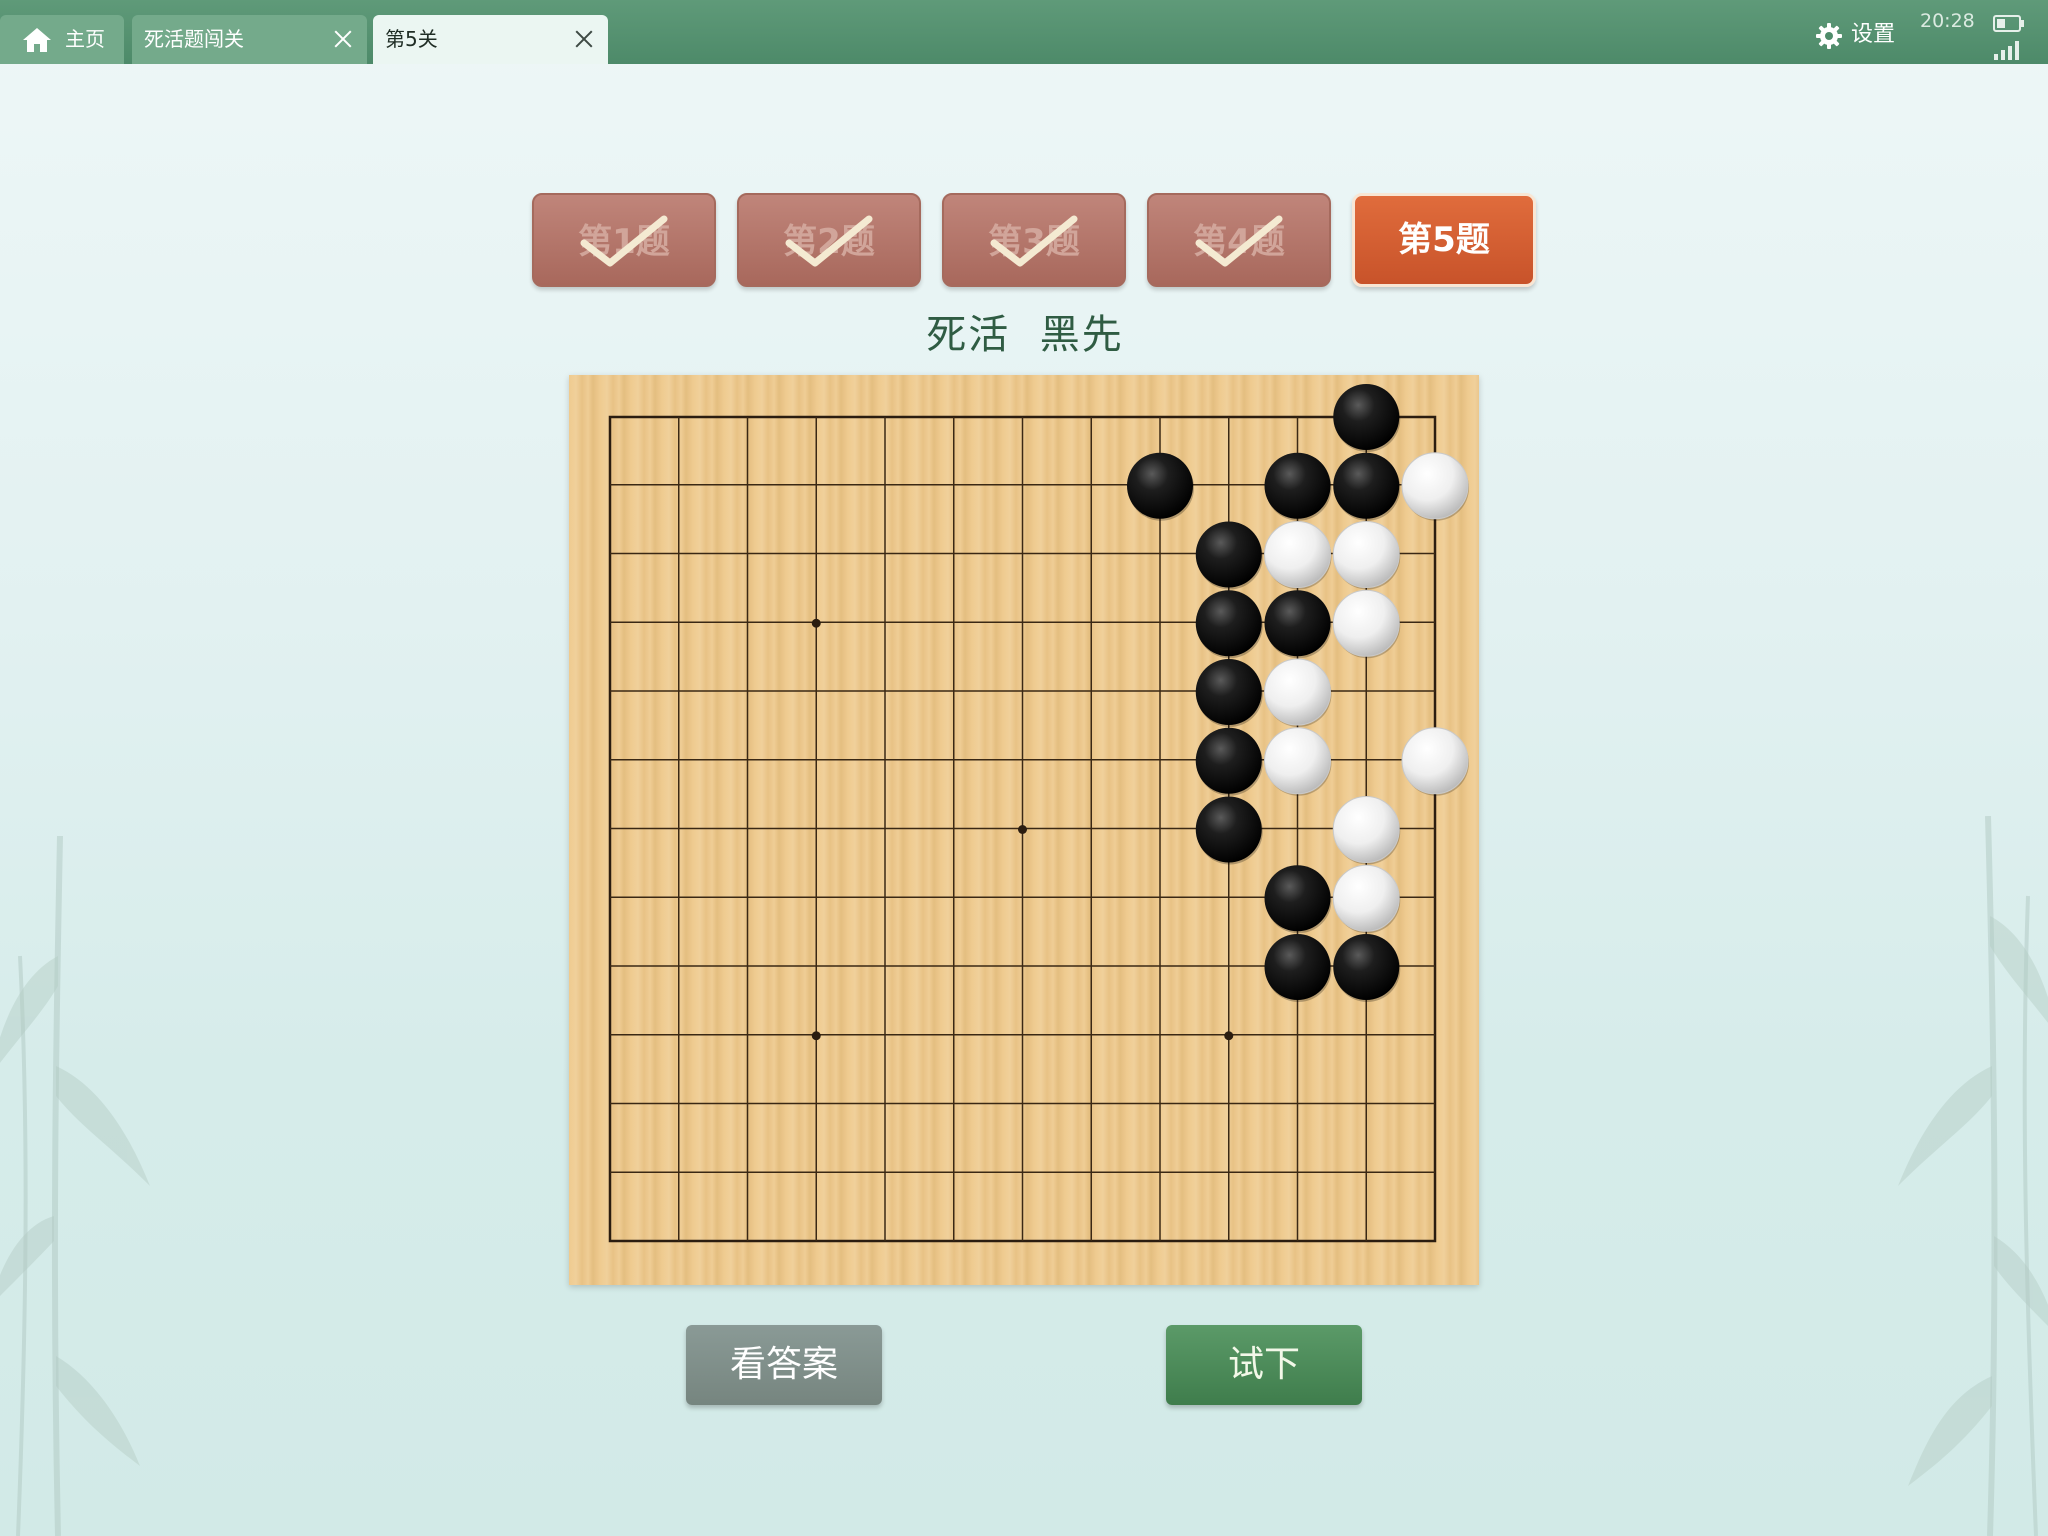  What do you see at coordinates (2008, 23) in the screenshot?
I see `battery-icon` at bounding box center [2008, 23].